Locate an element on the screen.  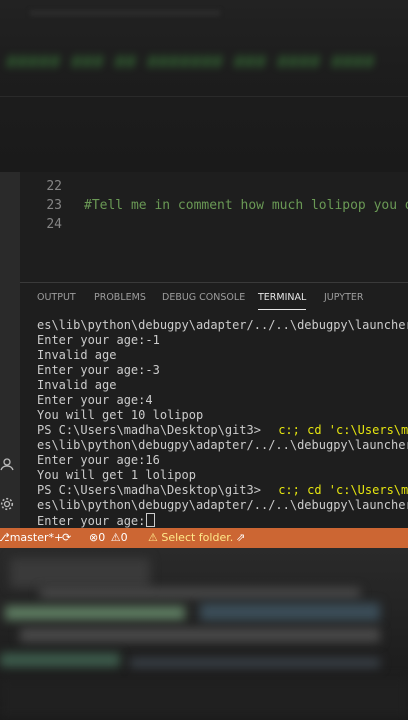
error-count: 0 is located at coordinates (102, 537).